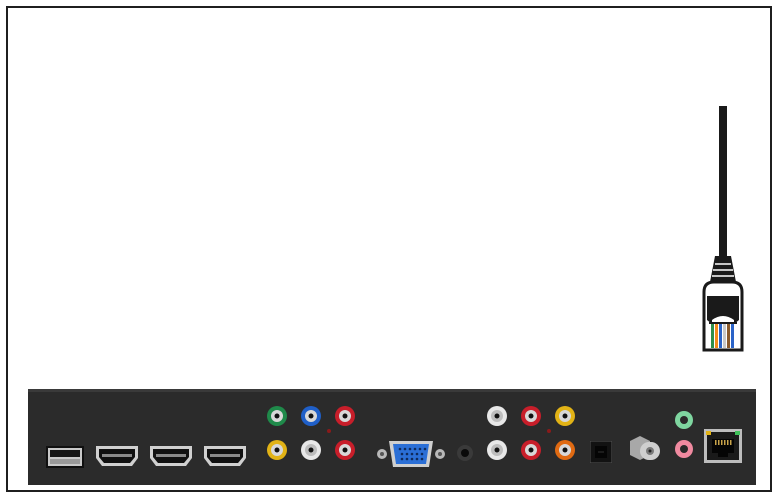 The image size is (781, 497). What do you see at coordinates (65, 457) in the screenshot?
I see `usb-port-icon` at bounding box center [65, 457].